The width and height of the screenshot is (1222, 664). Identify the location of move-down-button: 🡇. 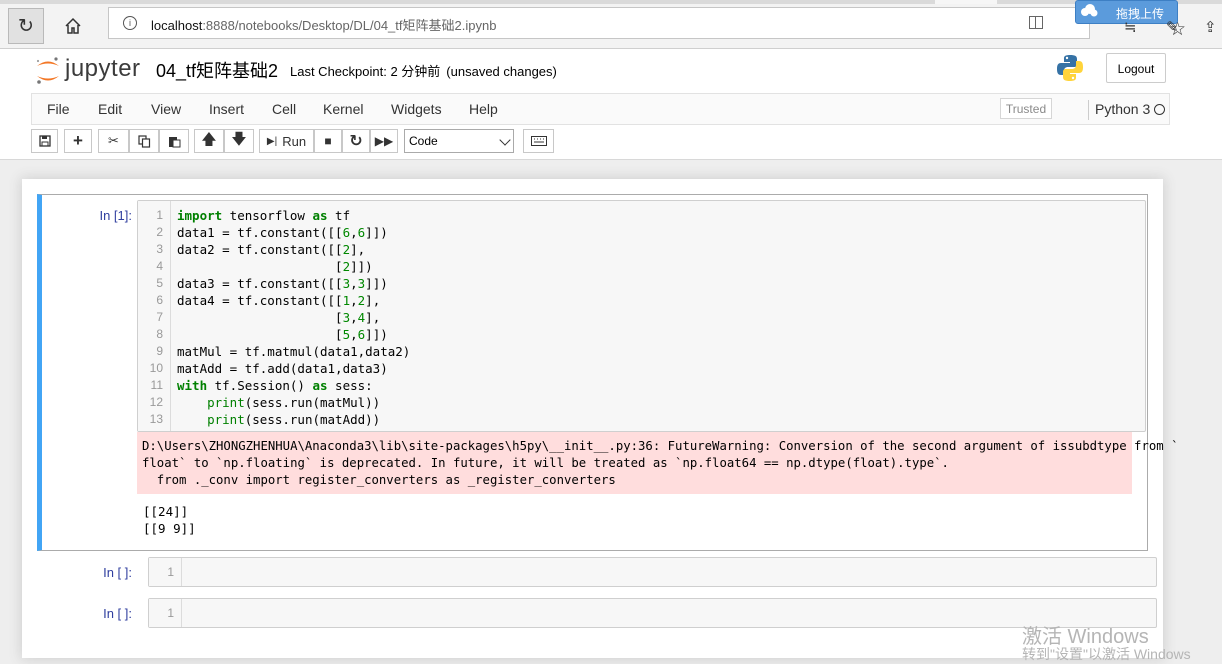
(239, 141).